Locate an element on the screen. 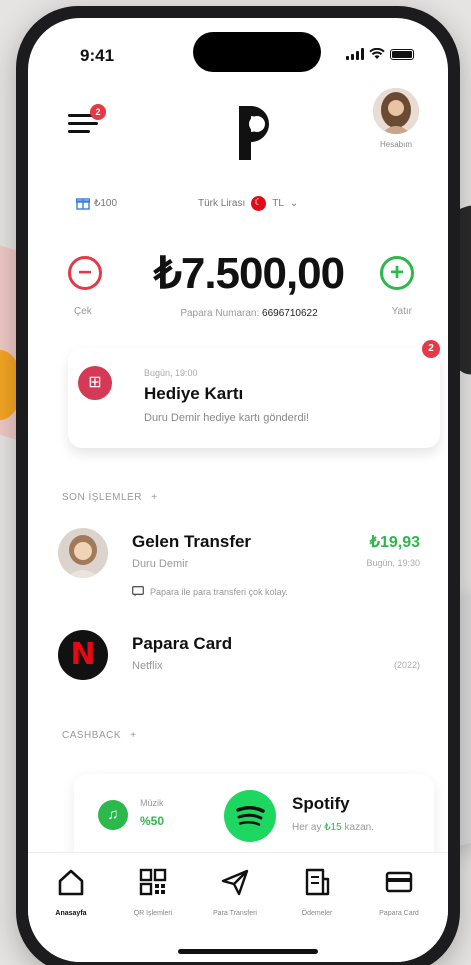  tab-qr: QR İşlemleri is located at coordinates (153, 892).